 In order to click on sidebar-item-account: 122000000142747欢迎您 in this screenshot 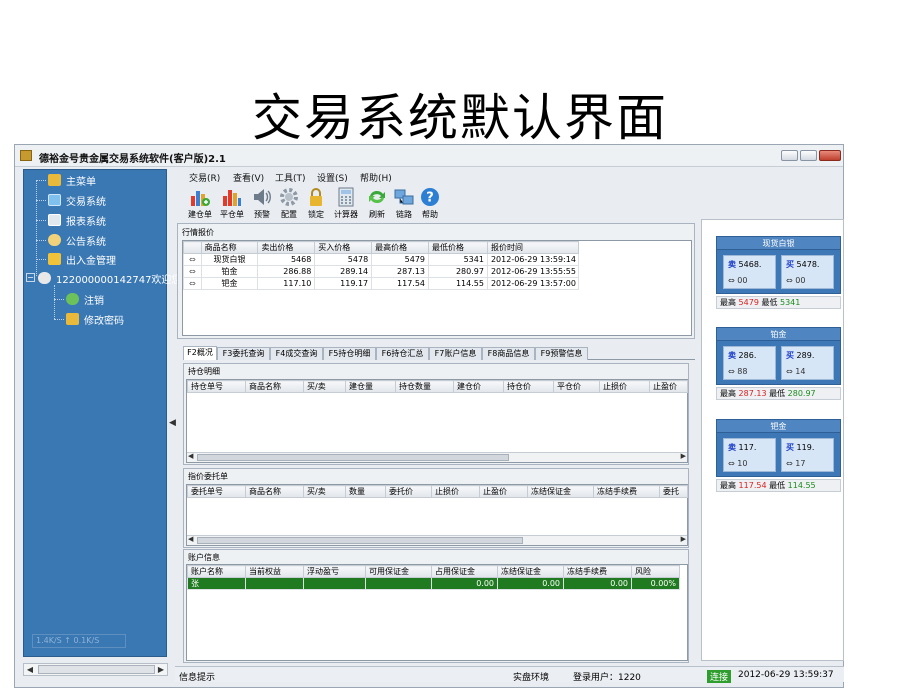, I will do `click(109, 278)`.